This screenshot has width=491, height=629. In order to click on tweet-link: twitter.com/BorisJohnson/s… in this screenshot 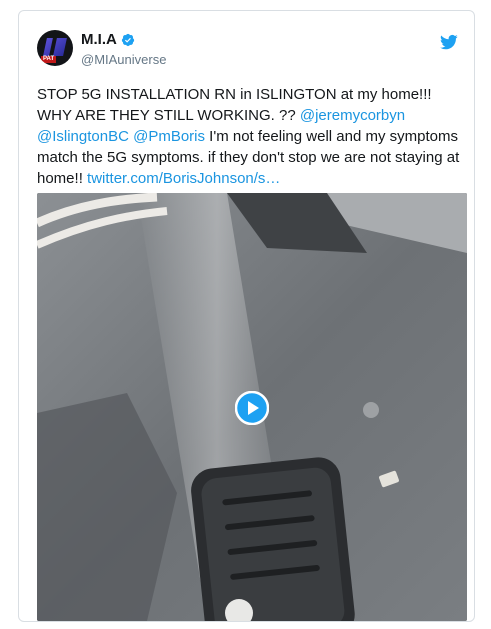, I will do `click(183, 178)`.